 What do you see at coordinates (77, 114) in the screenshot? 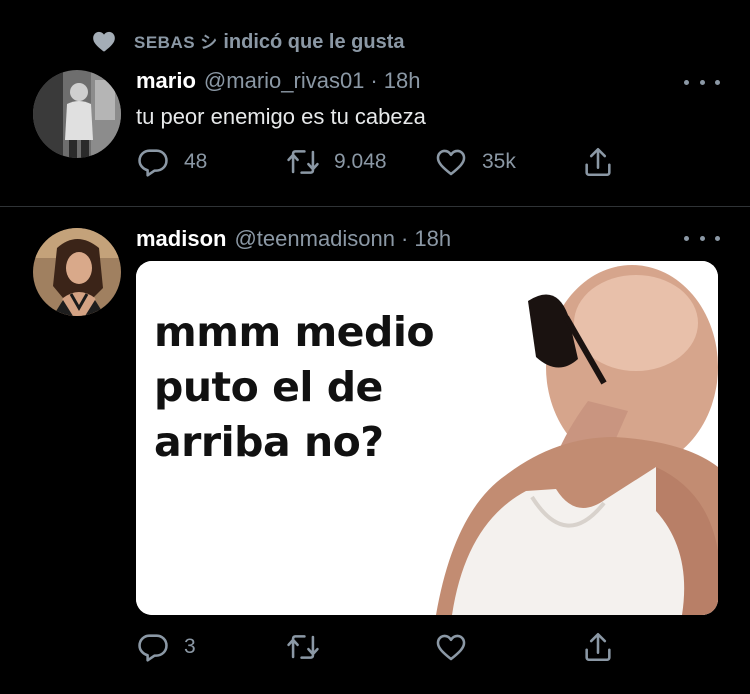
I see `avatar-mario` at bounding box center [77, 114].